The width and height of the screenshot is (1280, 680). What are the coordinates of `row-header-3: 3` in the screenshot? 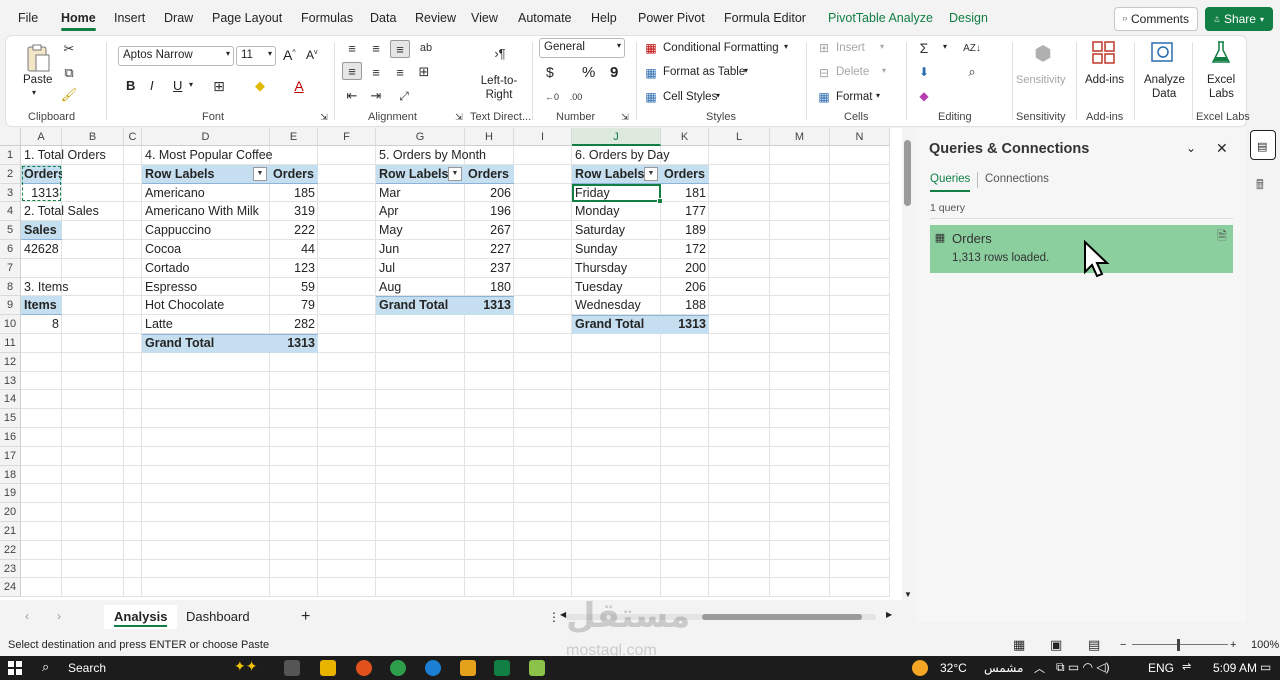 It's located at (10, 193).